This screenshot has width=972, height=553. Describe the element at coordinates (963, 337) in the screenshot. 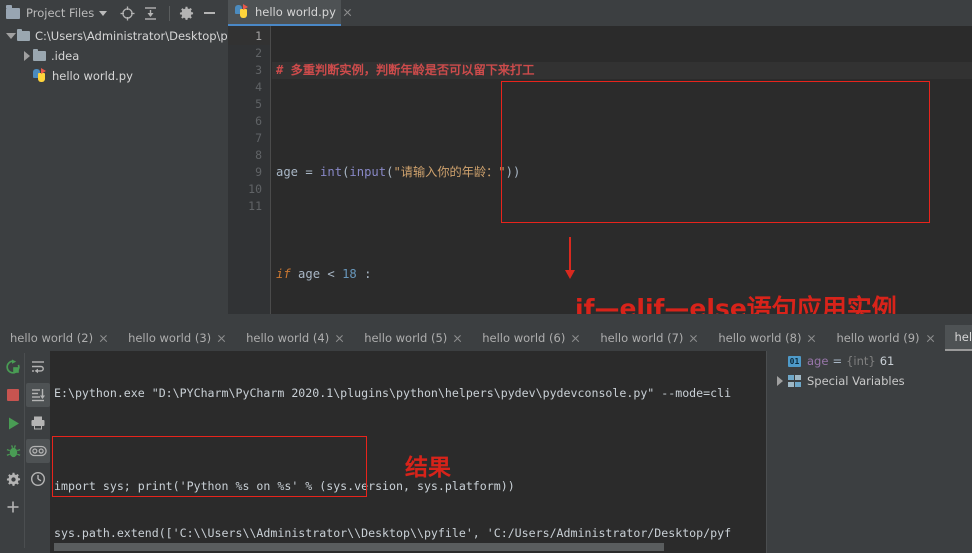

I see `tab-label: hello world (10)` at that location.